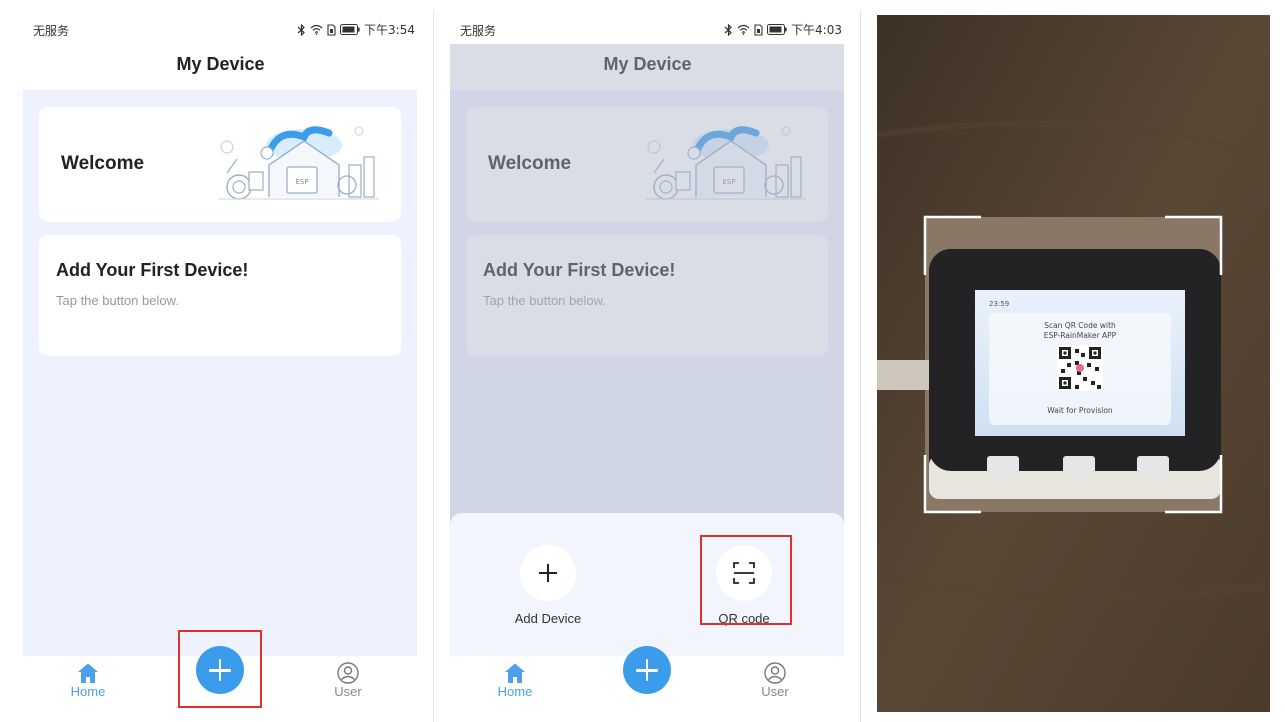 The height and width of the screenshot is (722, 1285). What do you see at coordinates (220, 669) in the screenshot?
I see `highlight-box-add-button` at bounding box center [220, 669].